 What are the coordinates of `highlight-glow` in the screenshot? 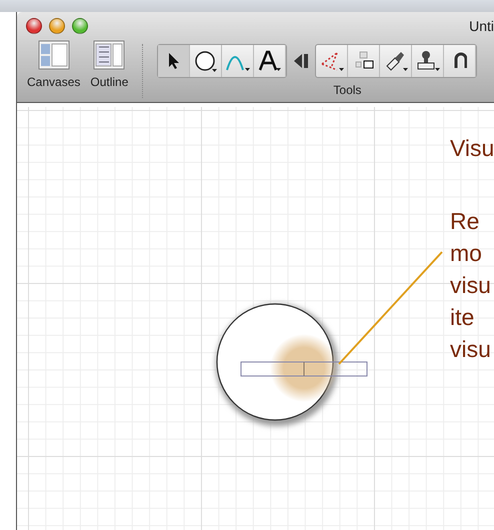 It's located at (304, 368).